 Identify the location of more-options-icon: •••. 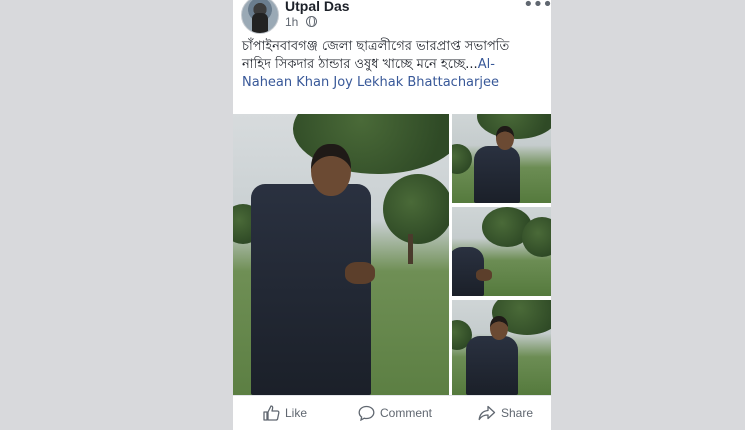
(537, 7).